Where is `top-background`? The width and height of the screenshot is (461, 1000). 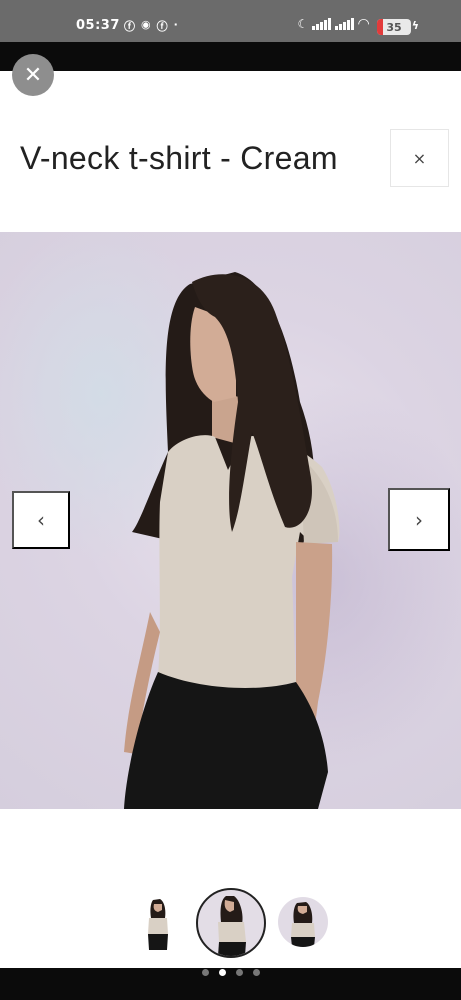 top-background is located at coordinates (230, 56).